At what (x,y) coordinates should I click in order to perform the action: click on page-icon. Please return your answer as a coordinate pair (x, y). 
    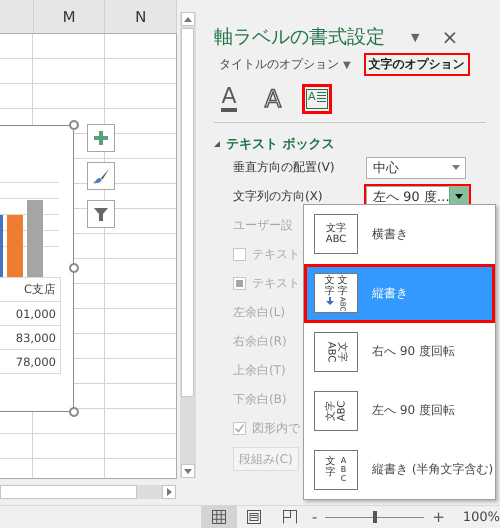
    Looking at the image, I should click on (254, 517).